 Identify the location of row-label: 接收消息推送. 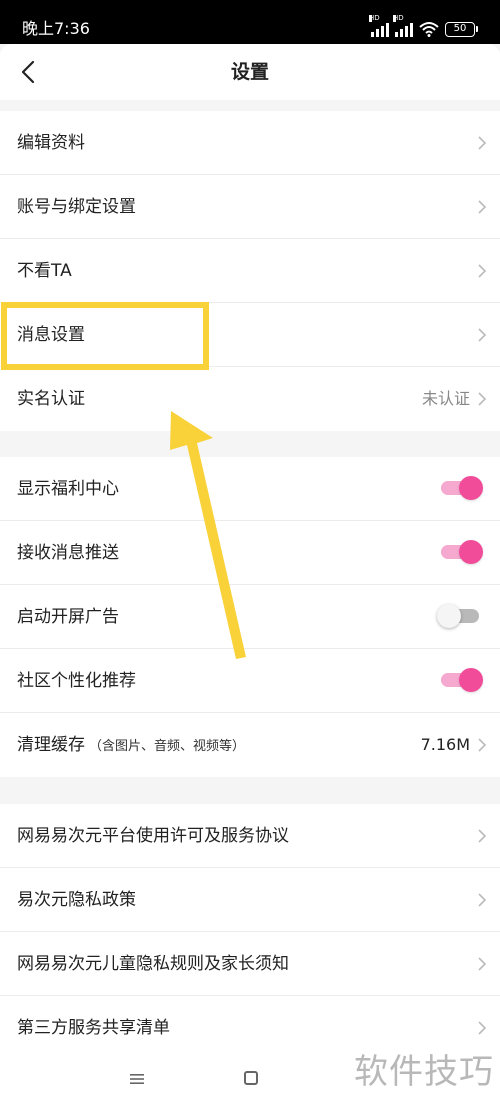
(68, 553).